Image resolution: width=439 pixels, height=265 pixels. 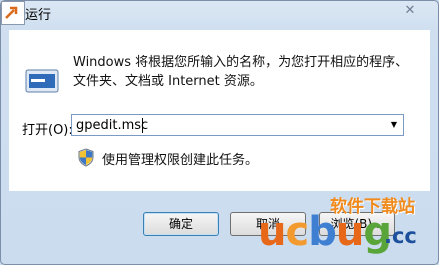 What do you see at coordinates (112, 125) in the screenshot?
I see `command-input: gpedit.msc` at bounding box center [112, 125].